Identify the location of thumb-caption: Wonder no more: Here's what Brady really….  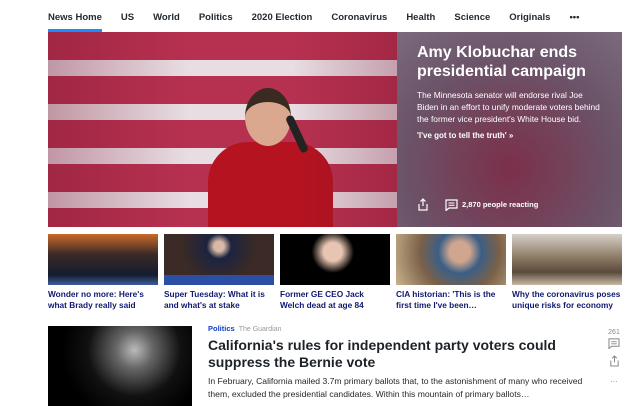
(103, 299).